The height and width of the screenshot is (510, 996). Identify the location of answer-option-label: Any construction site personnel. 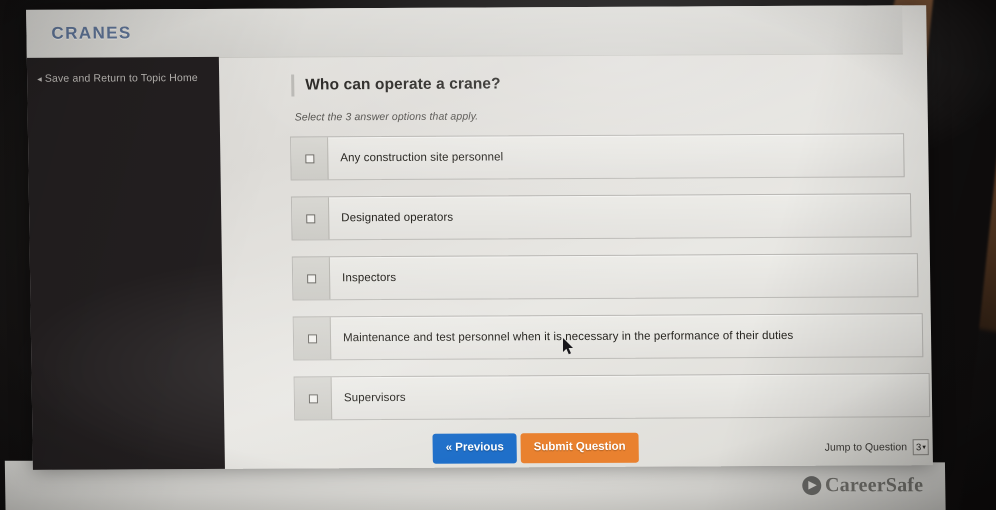
(422, 158).